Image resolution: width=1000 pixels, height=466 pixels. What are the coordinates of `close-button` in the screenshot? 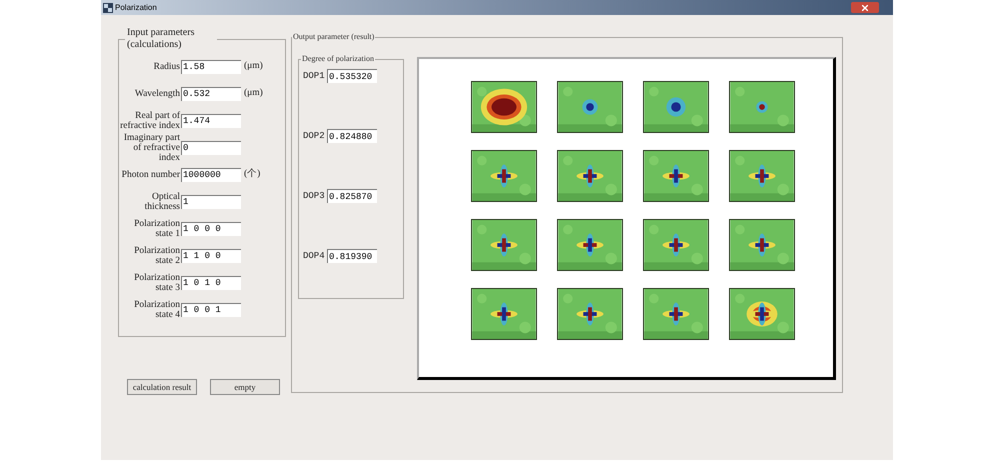 It's located at (865, 7).